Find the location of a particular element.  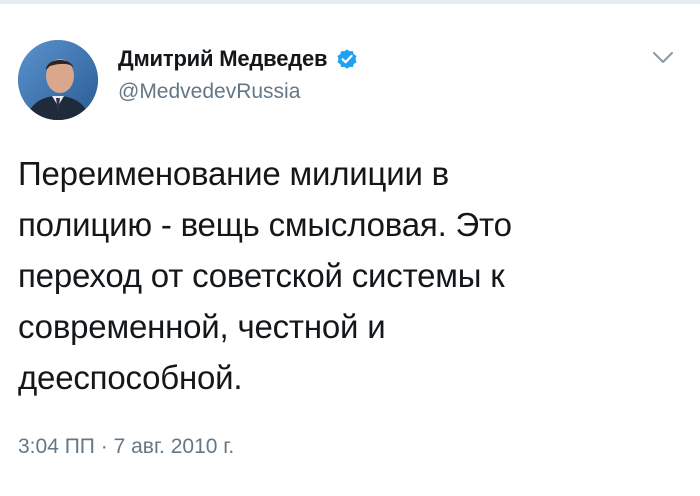

author-name-row: Дмитрий Медведев is located at coordinates (238, 59).